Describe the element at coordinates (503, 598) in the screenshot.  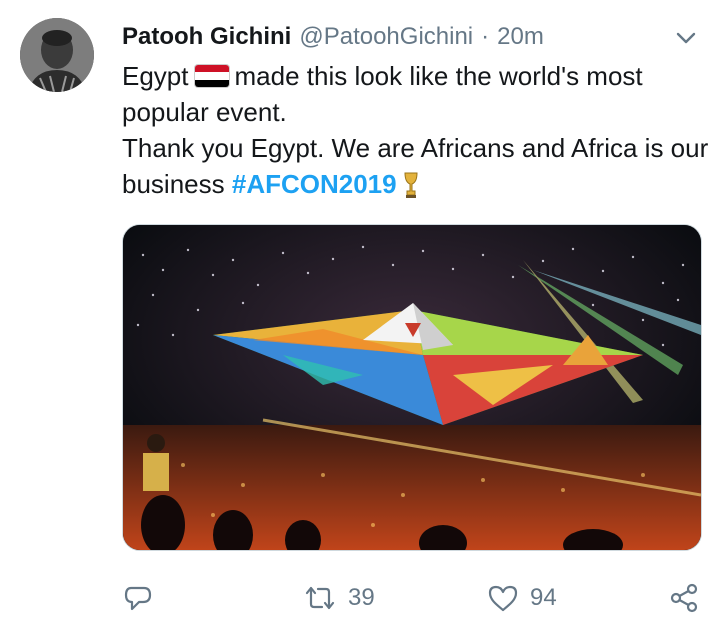
I see `heart-icon` at that location.